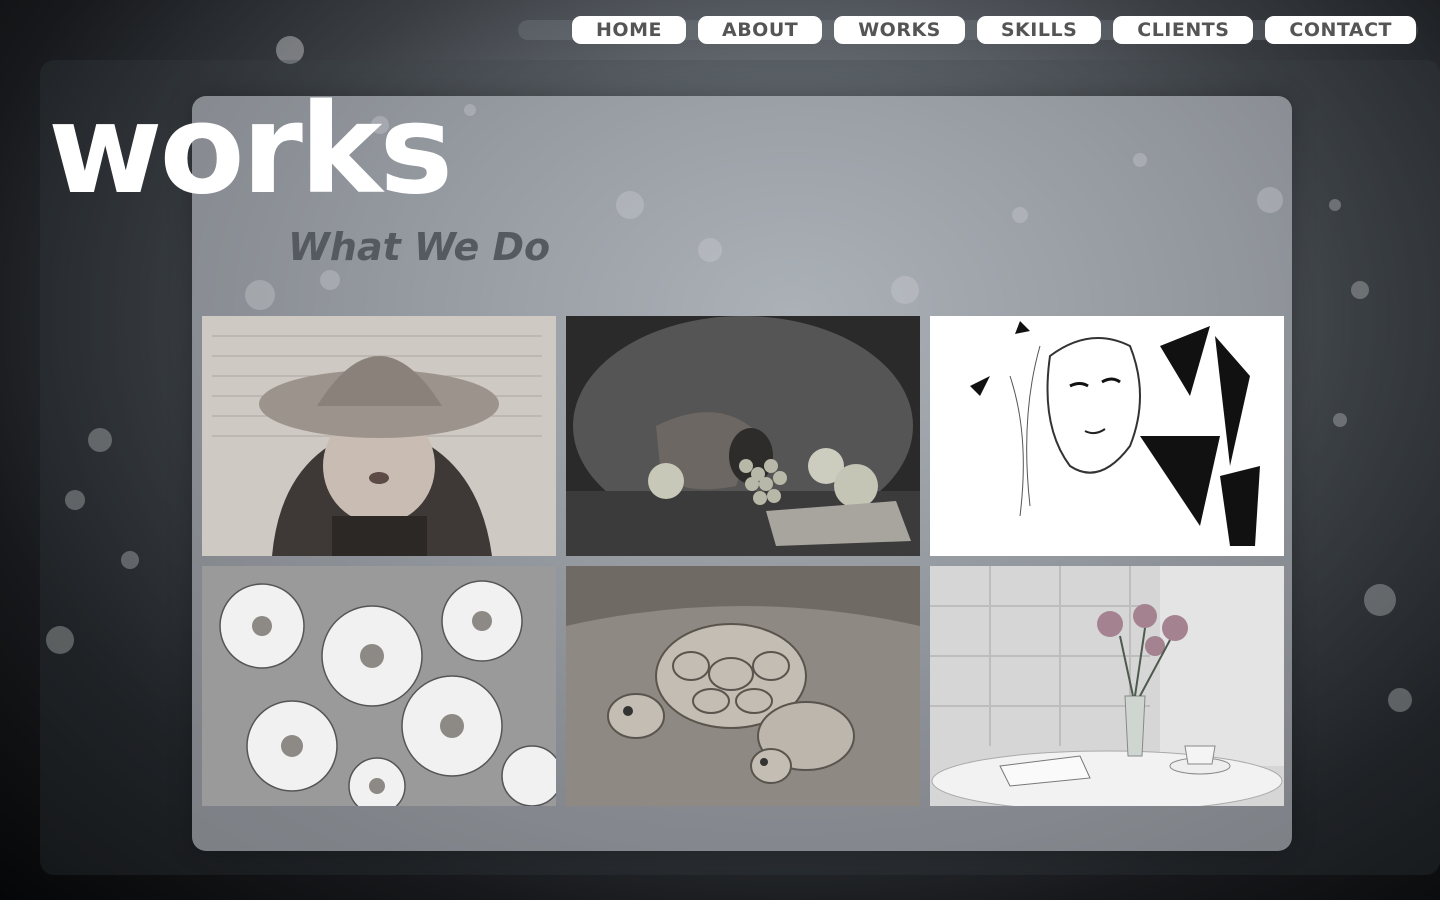 The width and height of the screenshot is (1440, 900). What do you see at coordinates (419, 247) in the screenshot?
I see `section-subtitle: What We Do` at bounding box center [419, 247].